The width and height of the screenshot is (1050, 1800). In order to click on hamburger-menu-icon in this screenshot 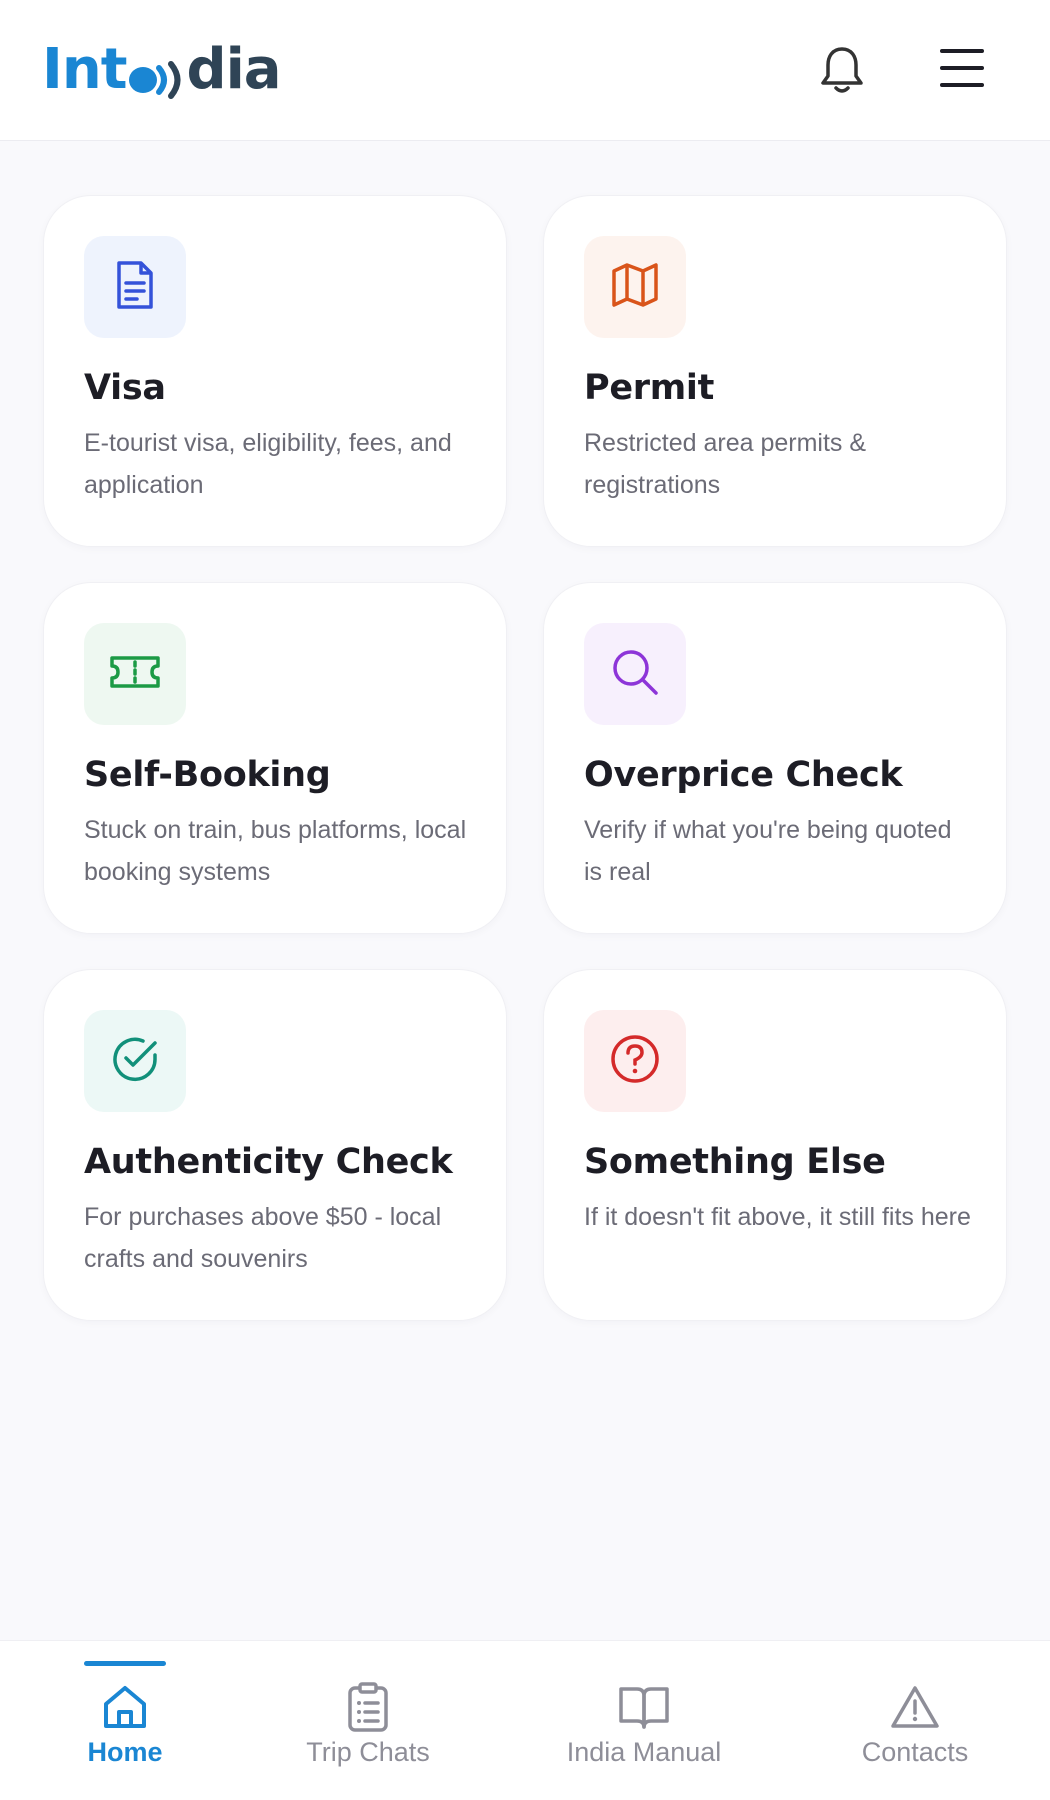, I will do `click(962, 72)`.